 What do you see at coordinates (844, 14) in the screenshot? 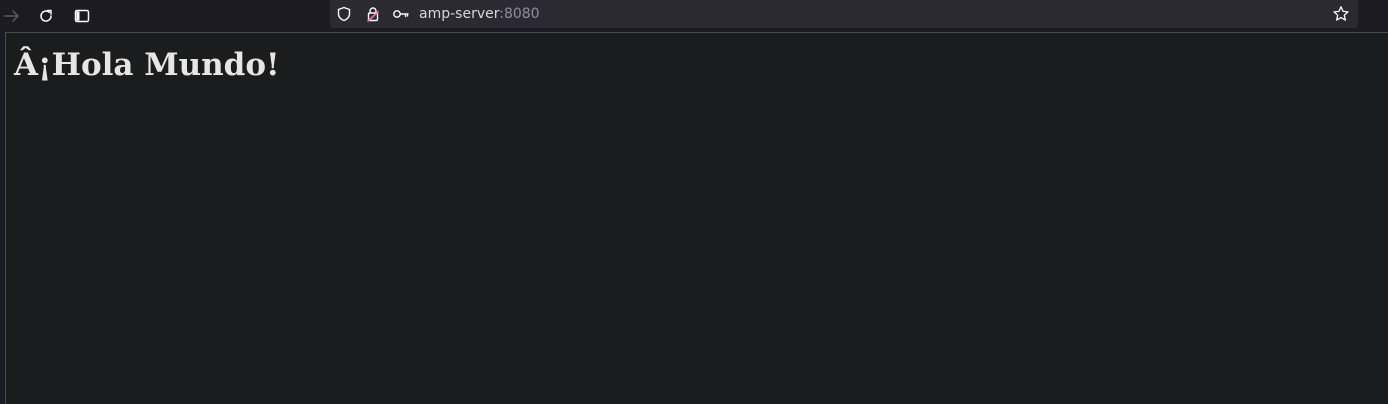
I see `url-bar: amp-server:8080` at bounding box center [844, 14].